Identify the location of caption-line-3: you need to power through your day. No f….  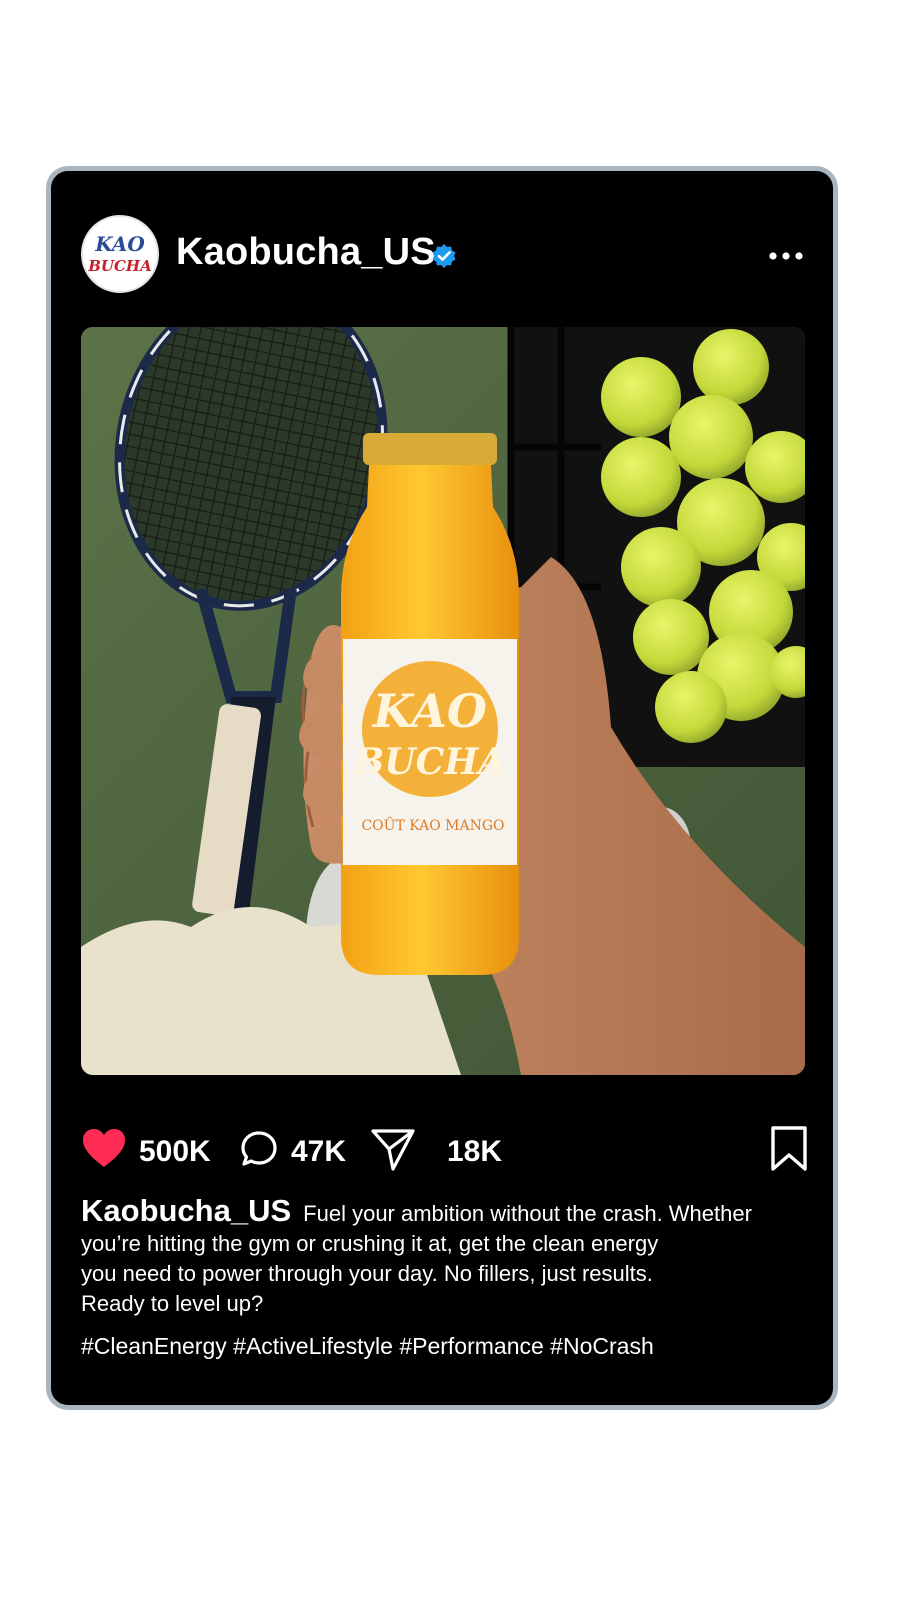
(367, 1273).